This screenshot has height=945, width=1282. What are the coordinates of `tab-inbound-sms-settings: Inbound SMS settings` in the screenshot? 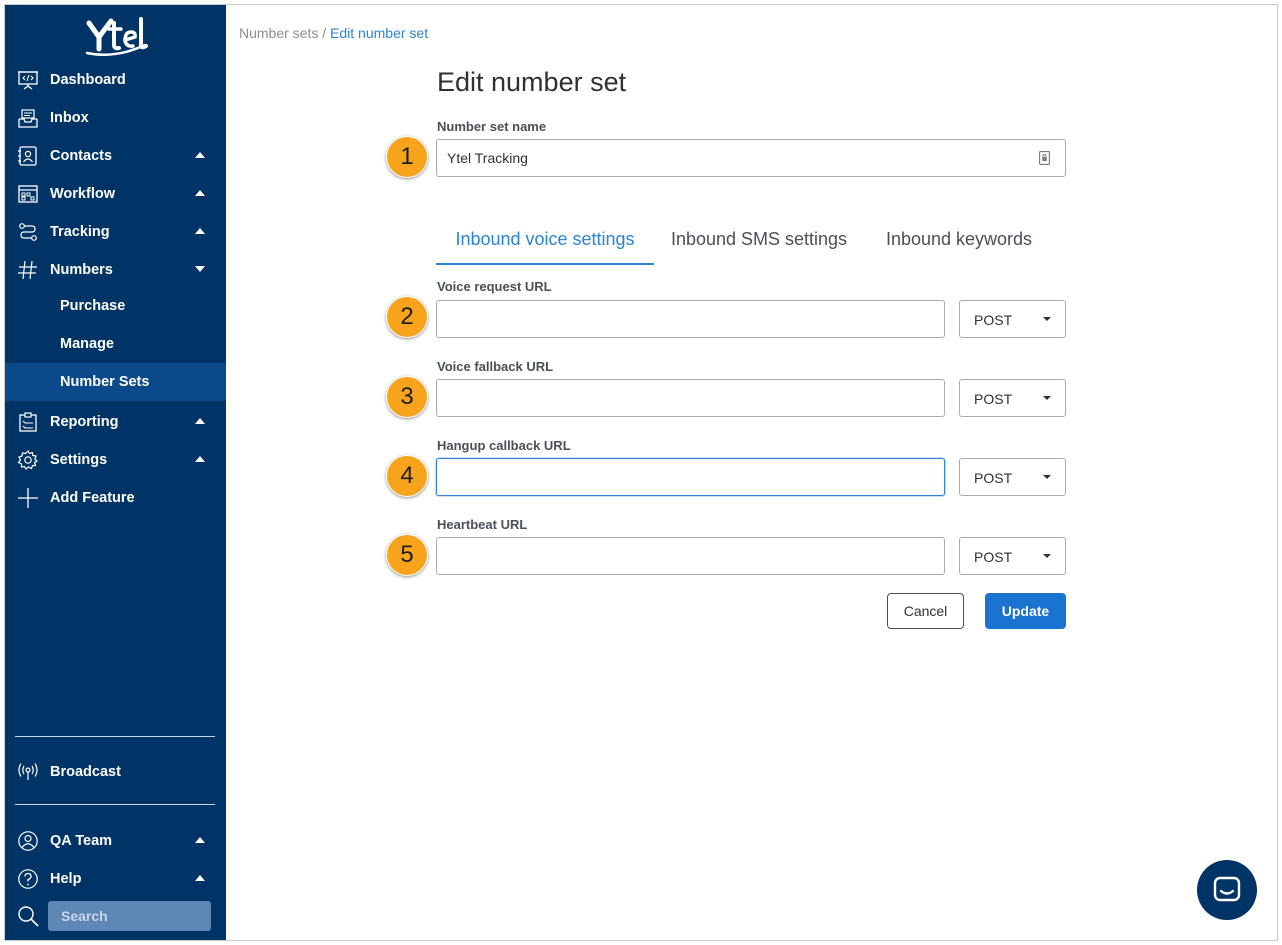 It's located at (759, 242).